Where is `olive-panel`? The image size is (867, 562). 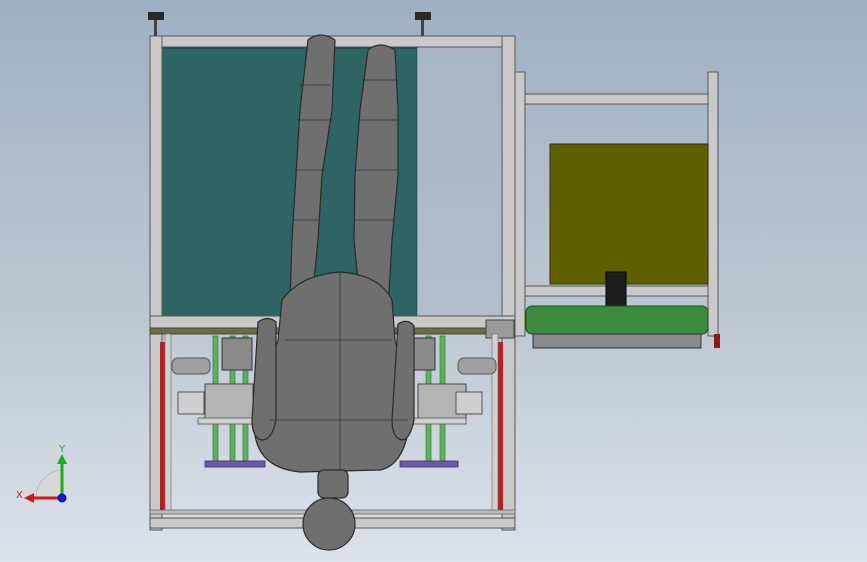
olive-panel is located at coordinates (629, 214).